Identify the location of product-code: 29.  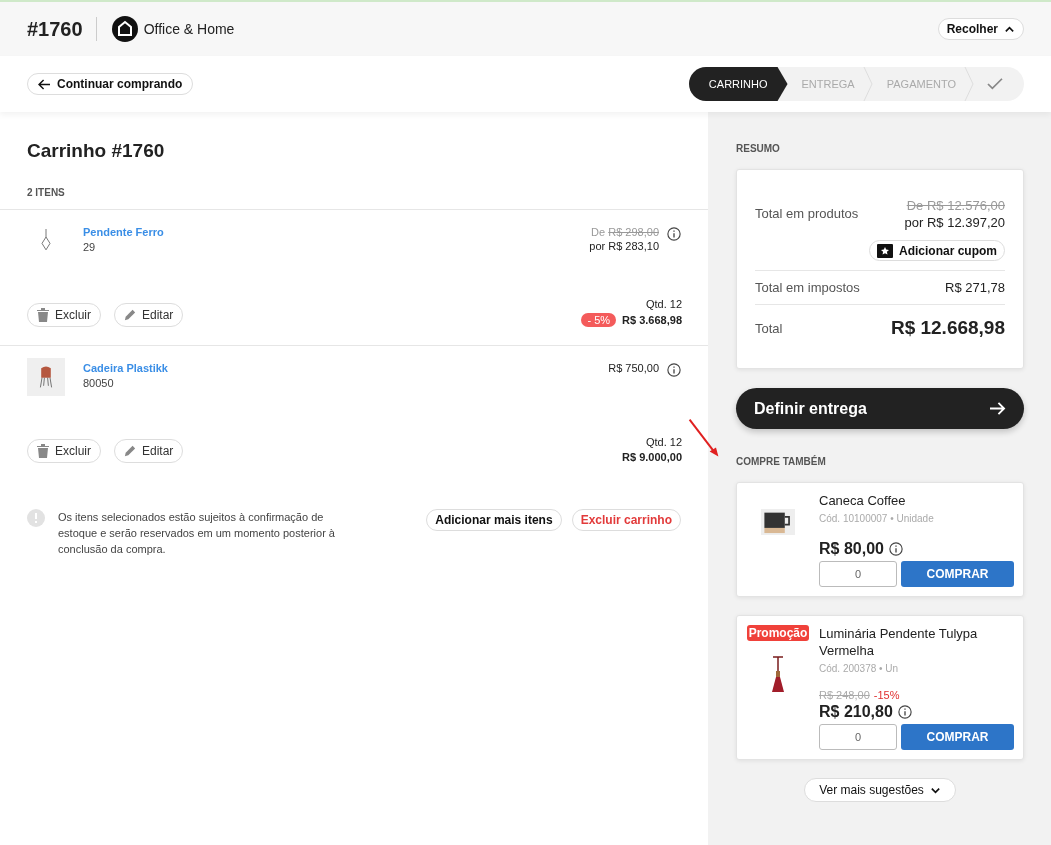
(90, 247).